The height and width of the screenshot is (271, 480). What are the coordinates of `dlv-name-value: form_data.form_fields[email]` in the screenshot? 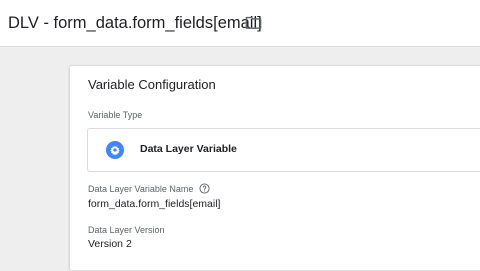 It's located at (154, 204).